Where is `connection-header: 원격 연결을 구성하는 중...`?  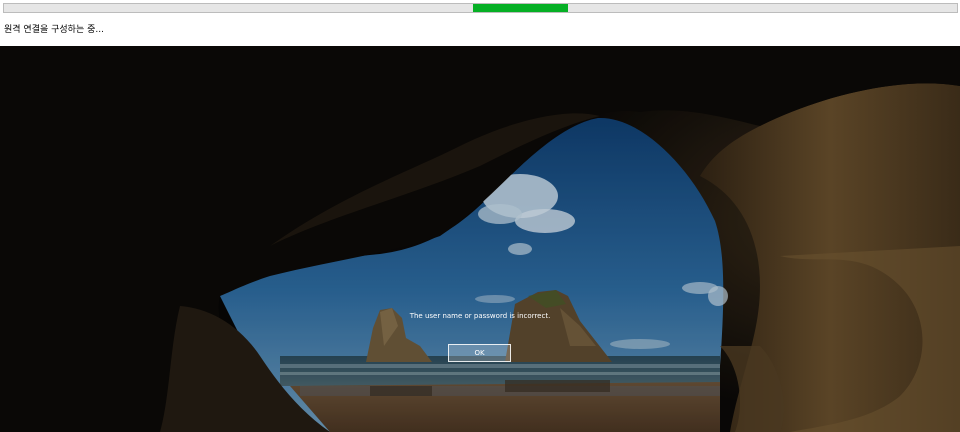 connection-header: 원격 연결을 구성하는 중... is located at coordinates (480, 23).